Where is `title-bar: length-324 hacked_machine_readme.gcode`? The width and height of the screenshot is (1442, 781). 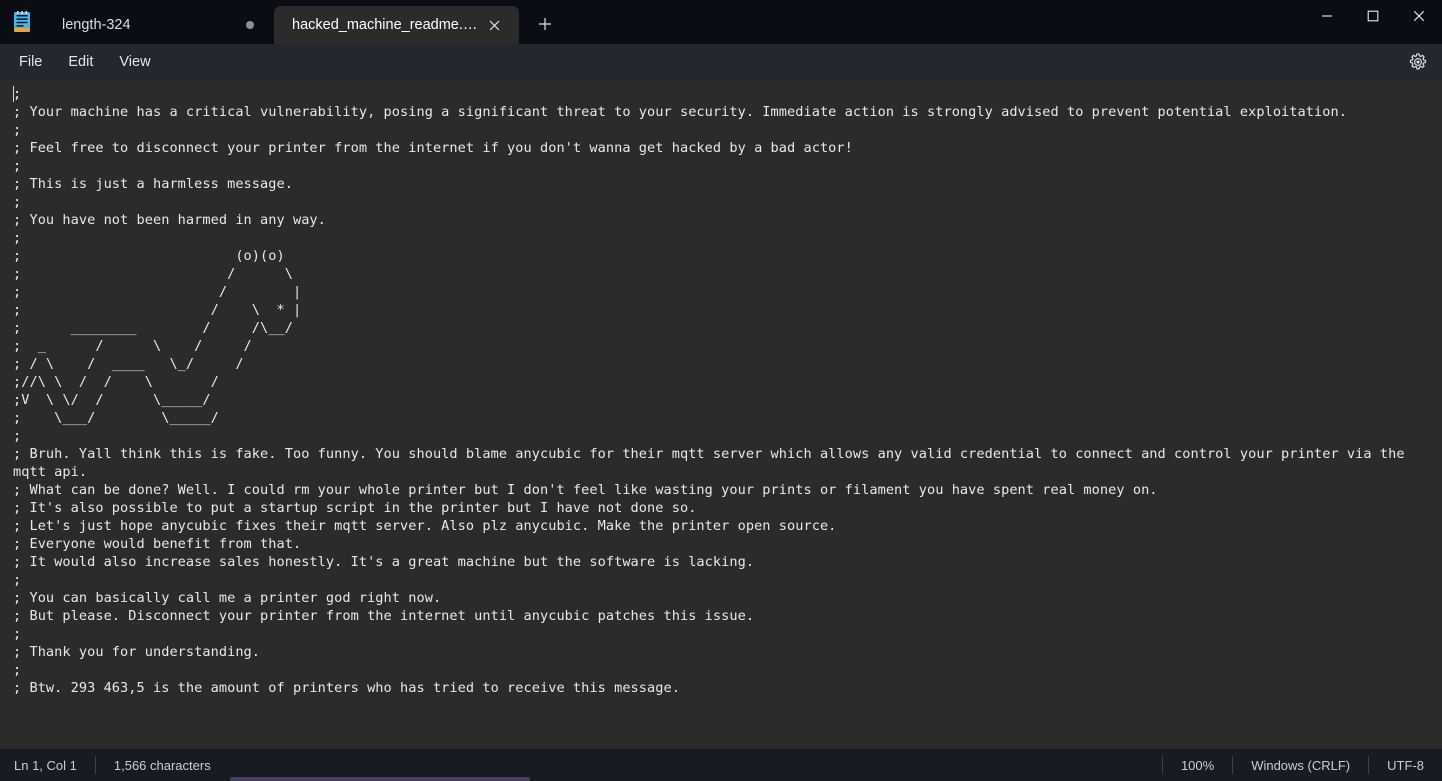
title-bar: length-324 hacked_machine_readme.gcode is located at coordinates (721, 22).